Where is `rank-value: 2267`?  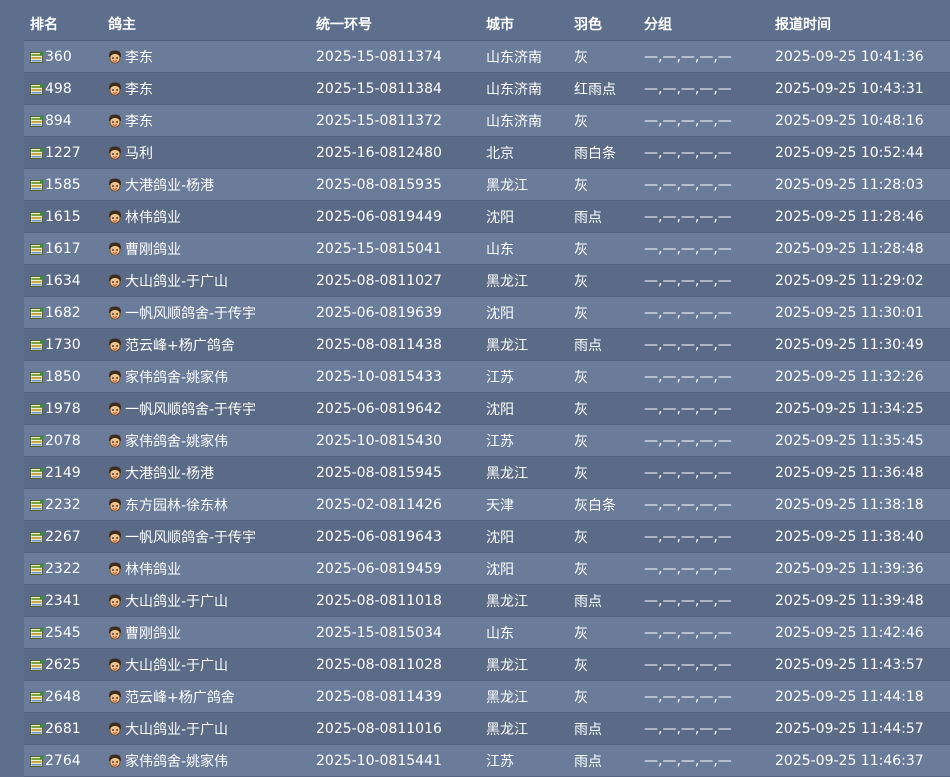
rank-value: 2267 is located at coordinates (63, 537).